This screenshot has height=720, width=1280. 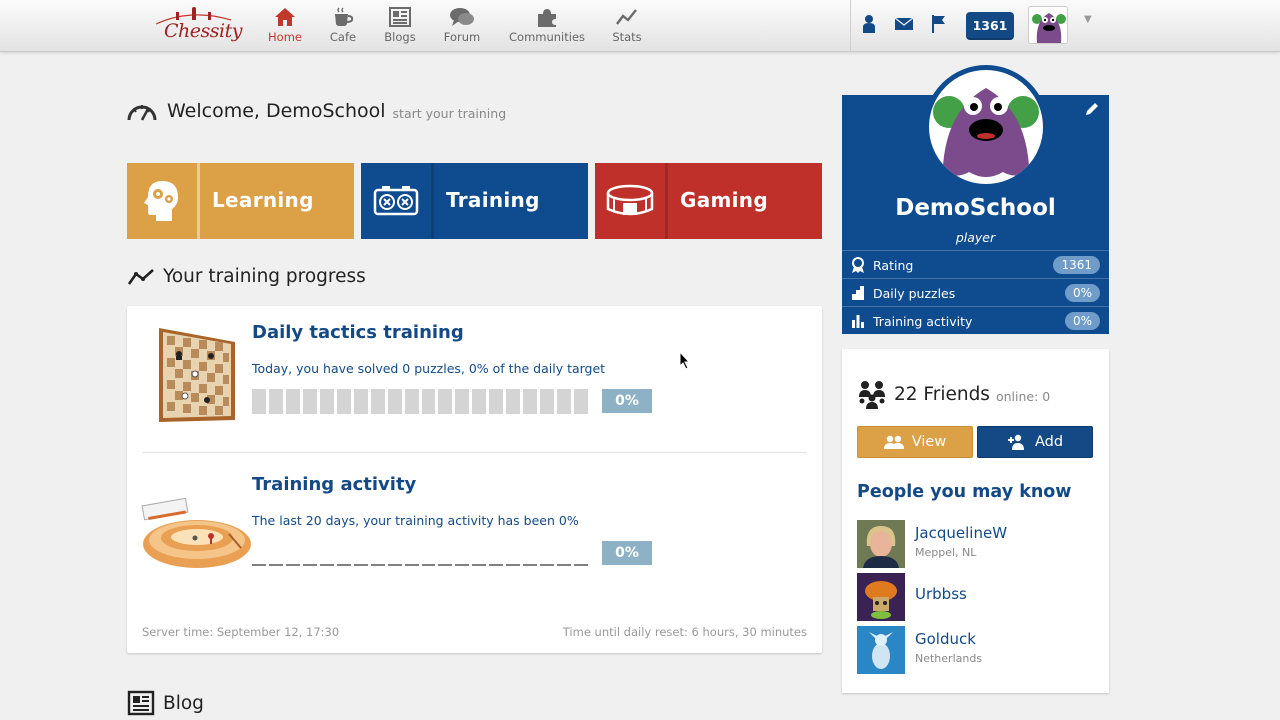 I want to click on topbar-divider, so click(x=850, y=26).